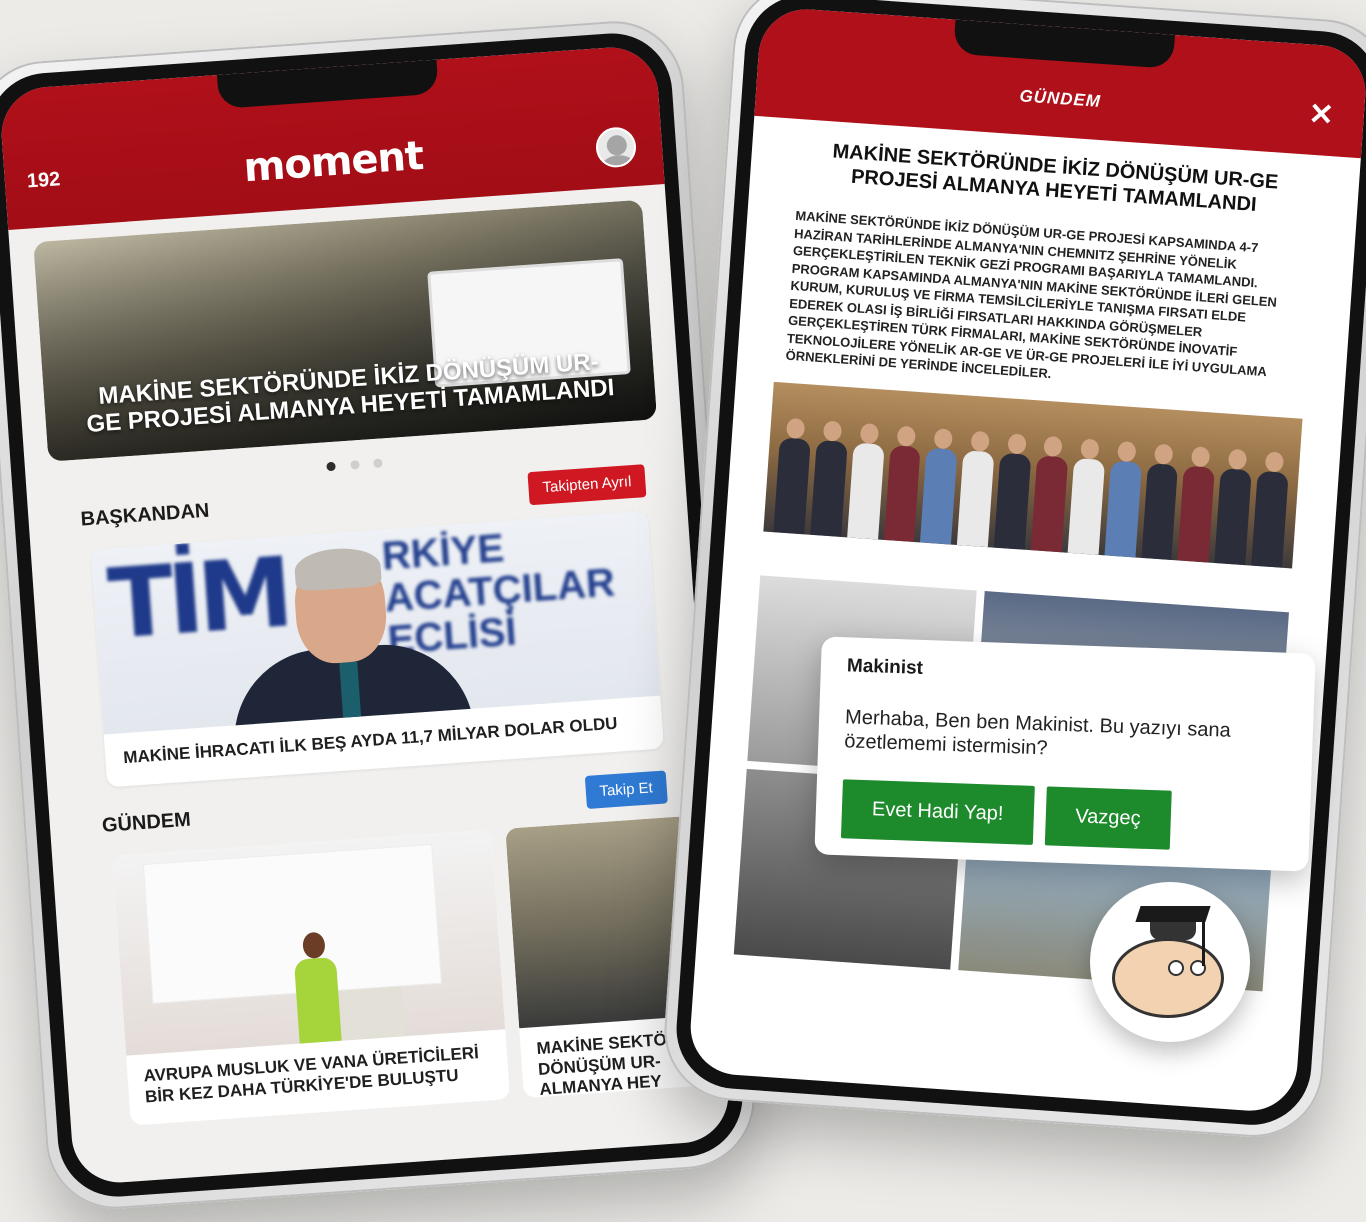  What do you see at coordinates (1170, 962) in the screenshot?
I see `mascot-avatar-icon` at bounding box center [1170, 962].